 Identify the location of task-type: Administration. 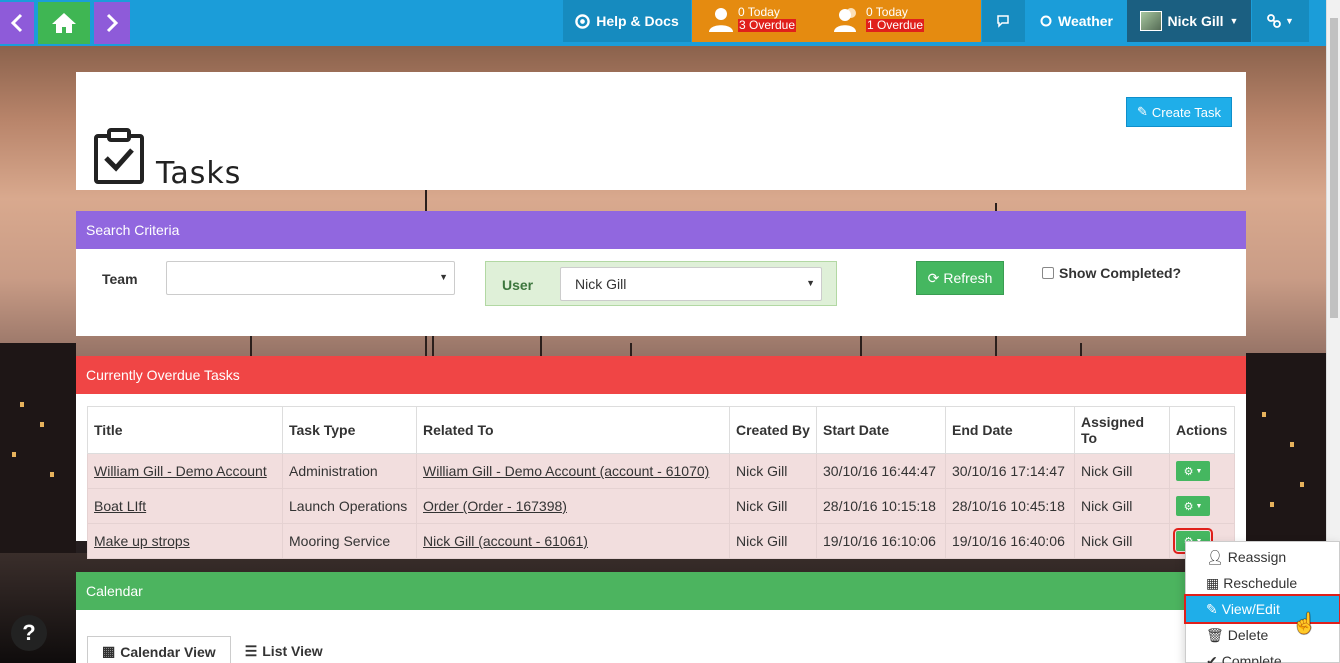
(349, 471).